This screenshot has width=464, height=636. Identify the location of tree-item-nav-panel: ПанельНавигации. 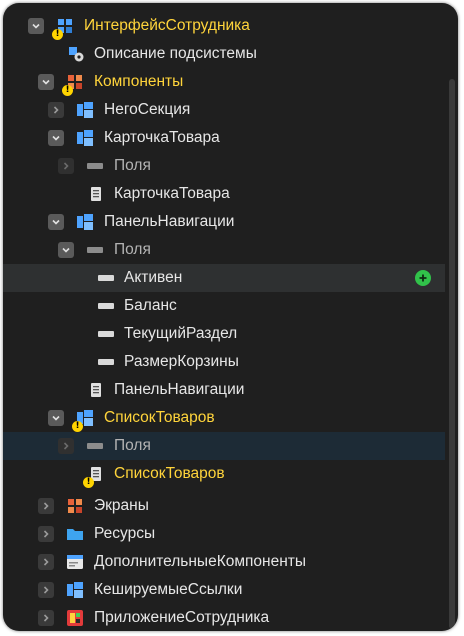
(224, 222).